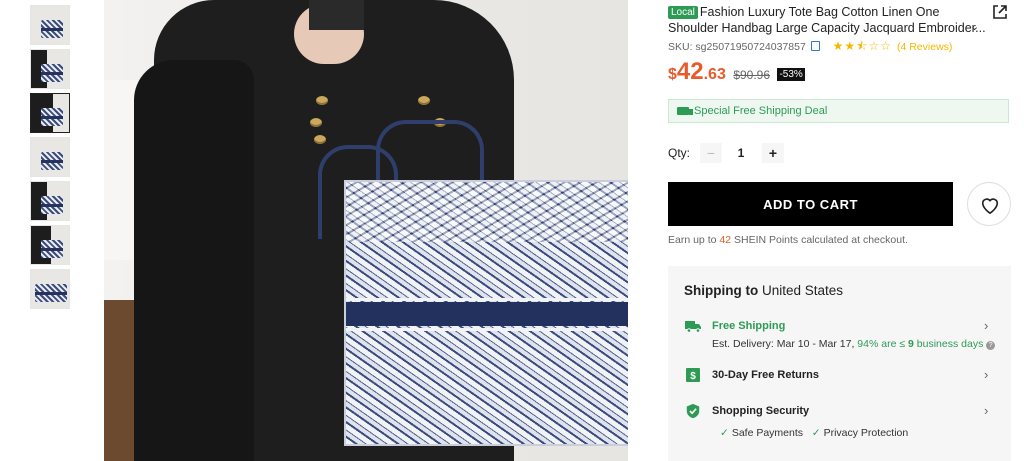  I want to click on shipping-deal-text: Special Free Shipping Deal, so click(761, 111).